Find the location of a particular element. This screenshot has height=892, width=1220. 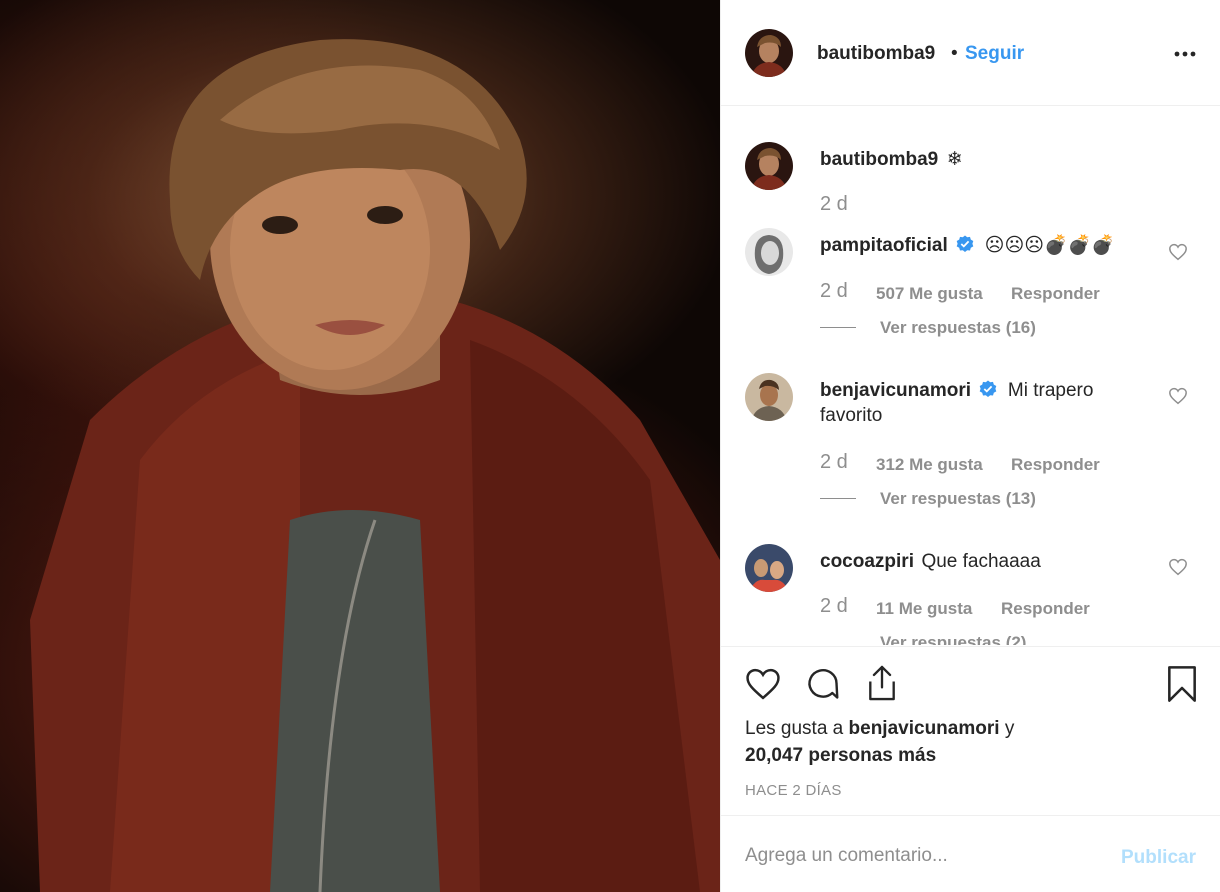

comment-username: cocoazpiri is located at coordinates (867, 561).